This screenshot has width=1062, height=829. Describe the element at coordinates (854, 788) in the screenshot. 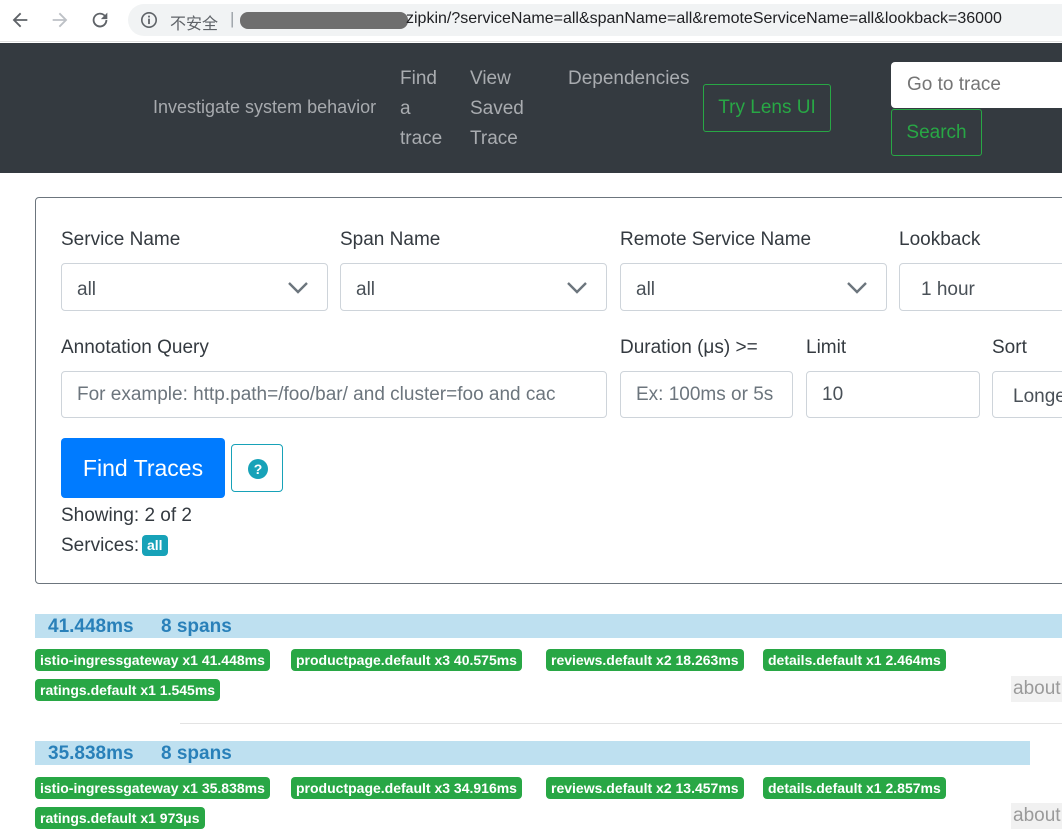

I see `service-badge: details.default x1 2.857ms` at that location.